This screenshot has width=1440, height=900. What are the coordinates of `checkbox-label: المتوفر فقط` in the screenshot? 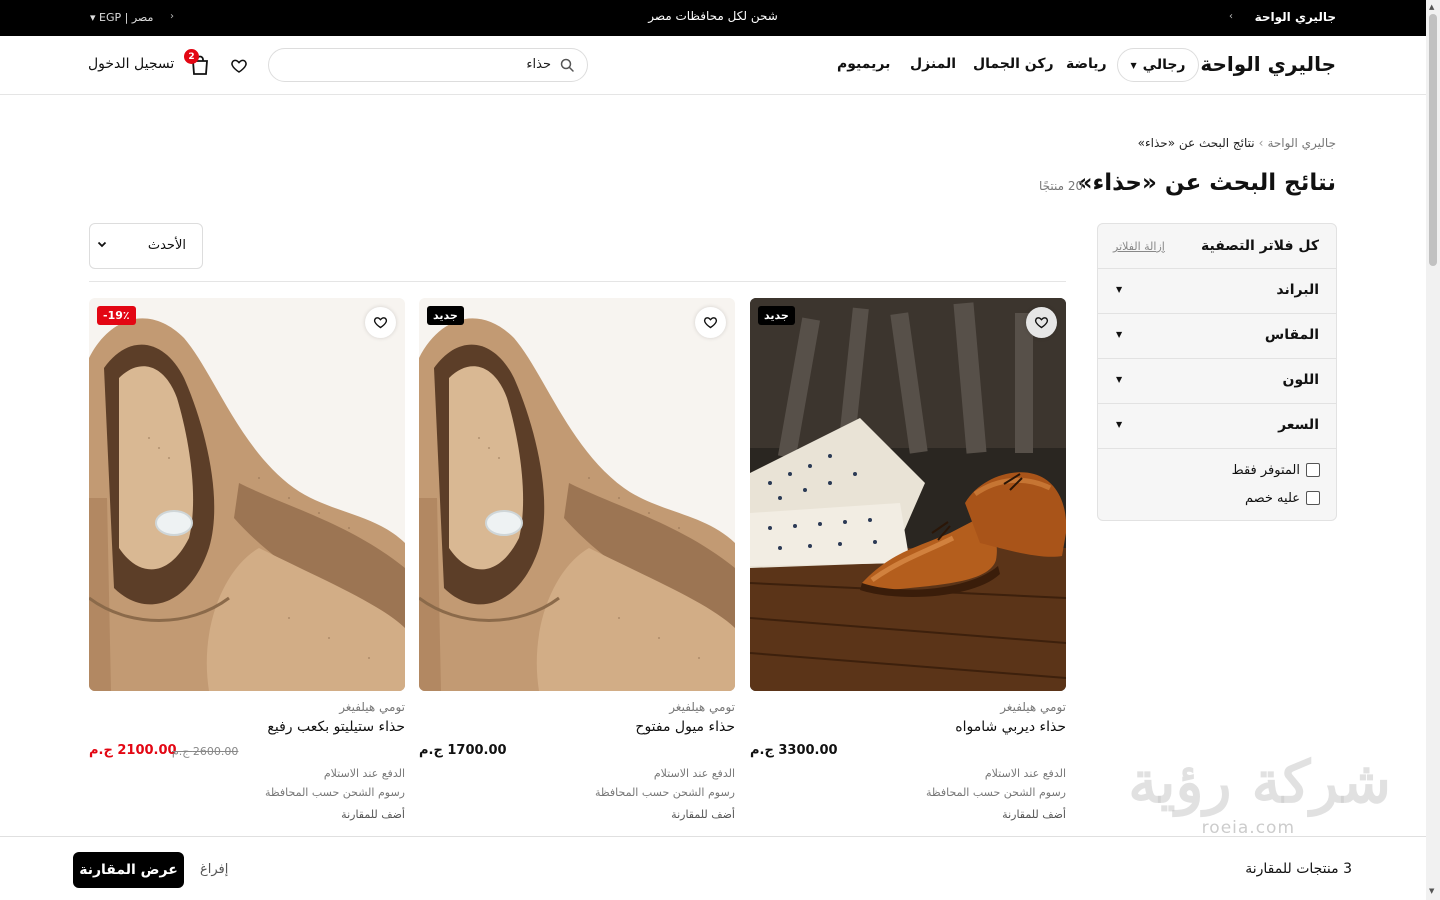 It's located at (1265, 470).